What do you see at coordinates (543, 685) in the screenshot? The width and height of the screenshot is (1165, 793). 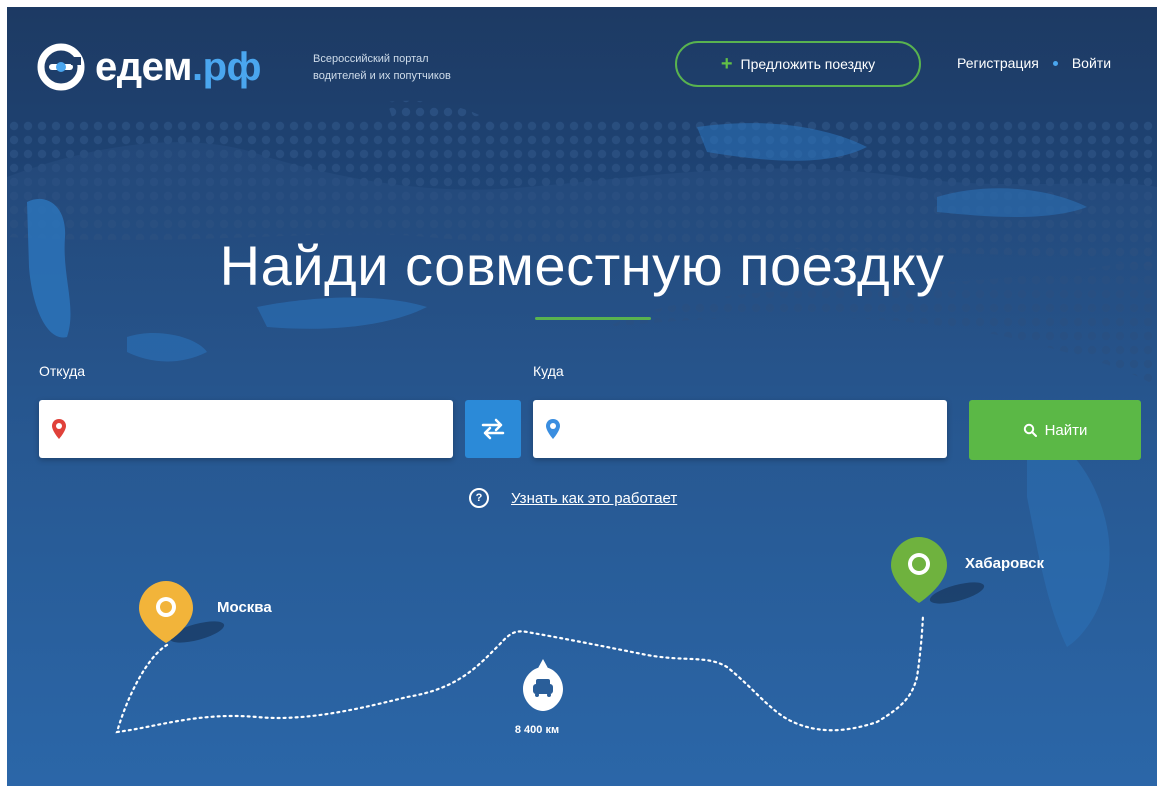 I see `car-icon` at bounding box center [543, 685].